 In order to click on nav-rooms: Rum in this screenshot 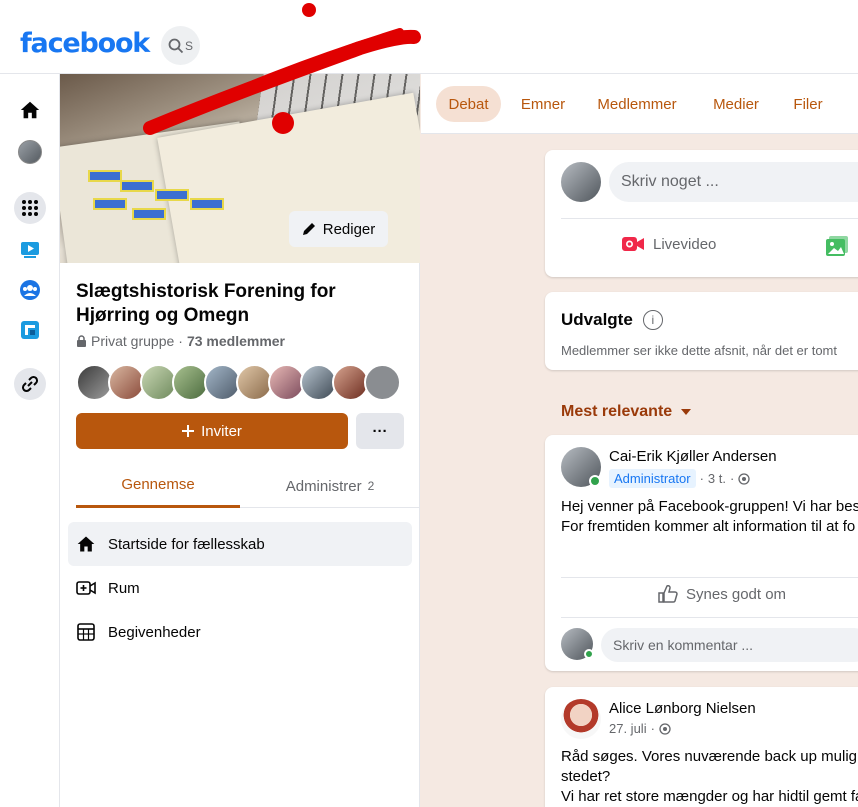, I will do `click(240, 588)`.